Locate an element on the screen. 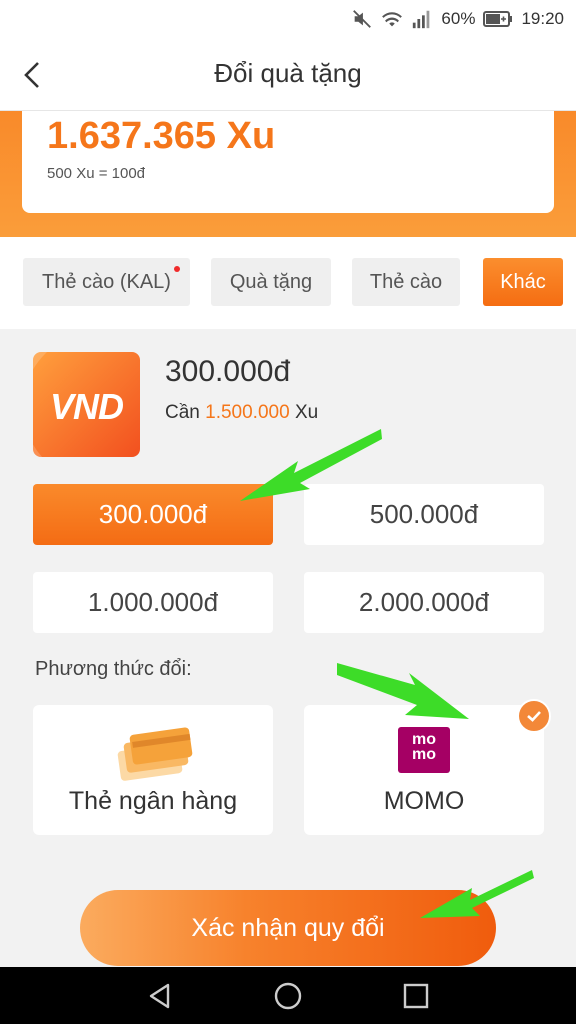 The image size is (576, 1024). method-momo: mo mo MOMO is located at coordinates (427, 767).